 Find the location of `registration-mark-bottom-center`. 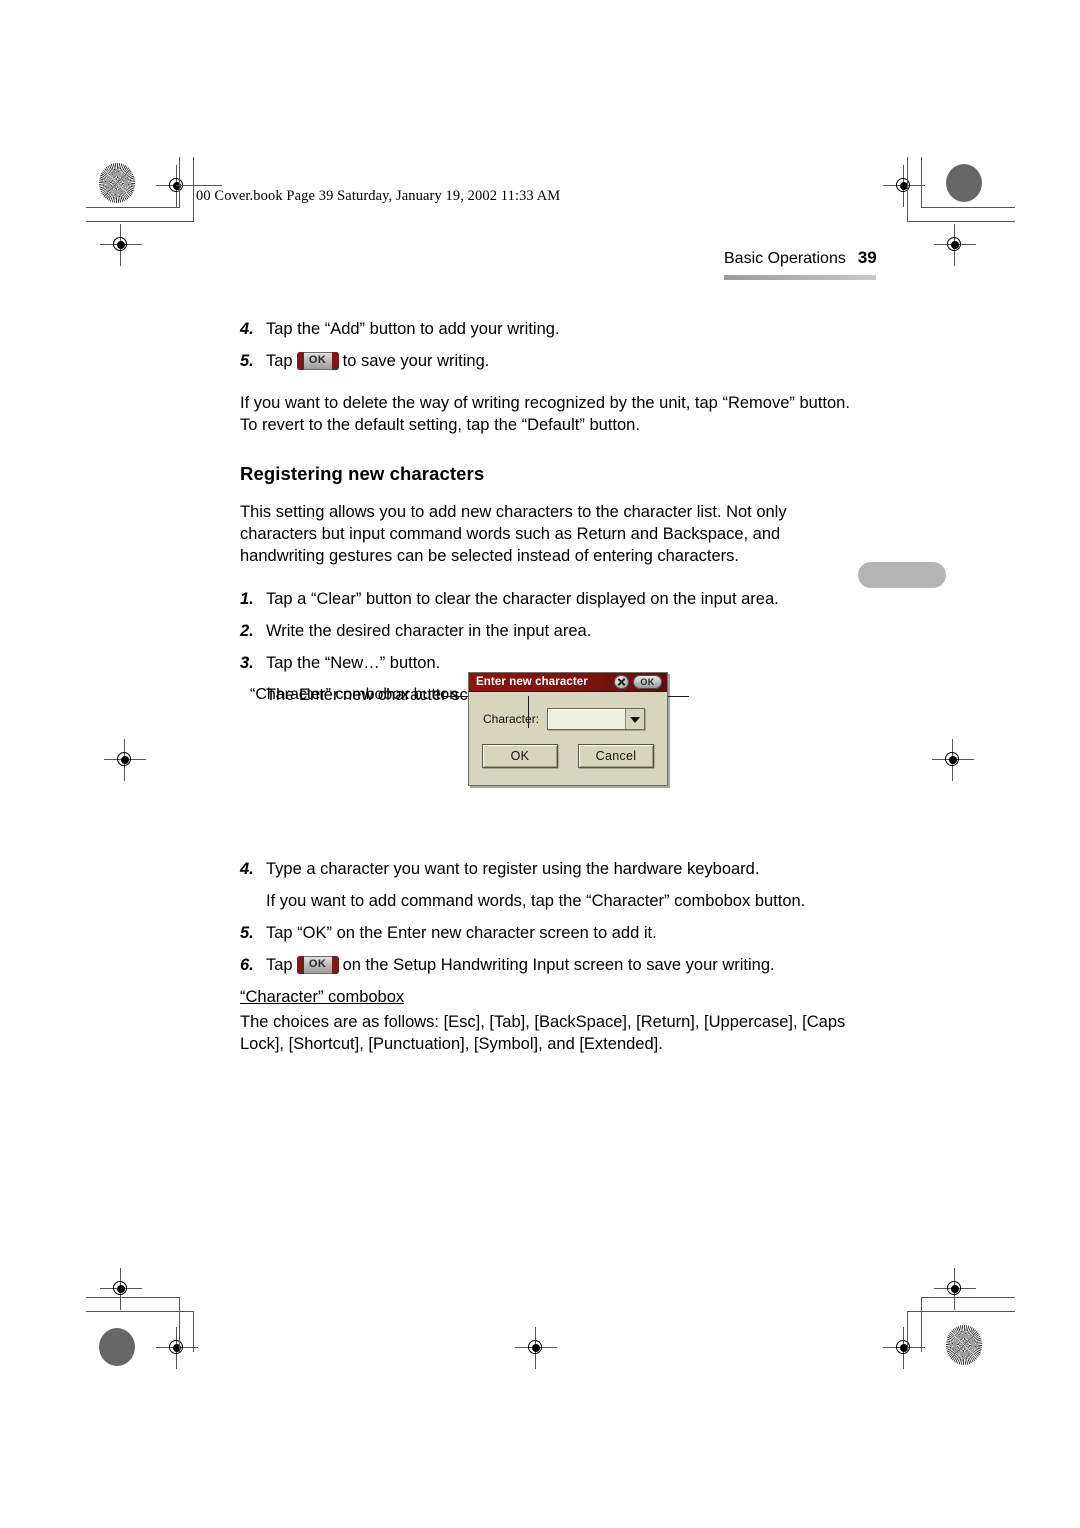

registration-mark-bottom-center is located at coordinates (536, 1348).